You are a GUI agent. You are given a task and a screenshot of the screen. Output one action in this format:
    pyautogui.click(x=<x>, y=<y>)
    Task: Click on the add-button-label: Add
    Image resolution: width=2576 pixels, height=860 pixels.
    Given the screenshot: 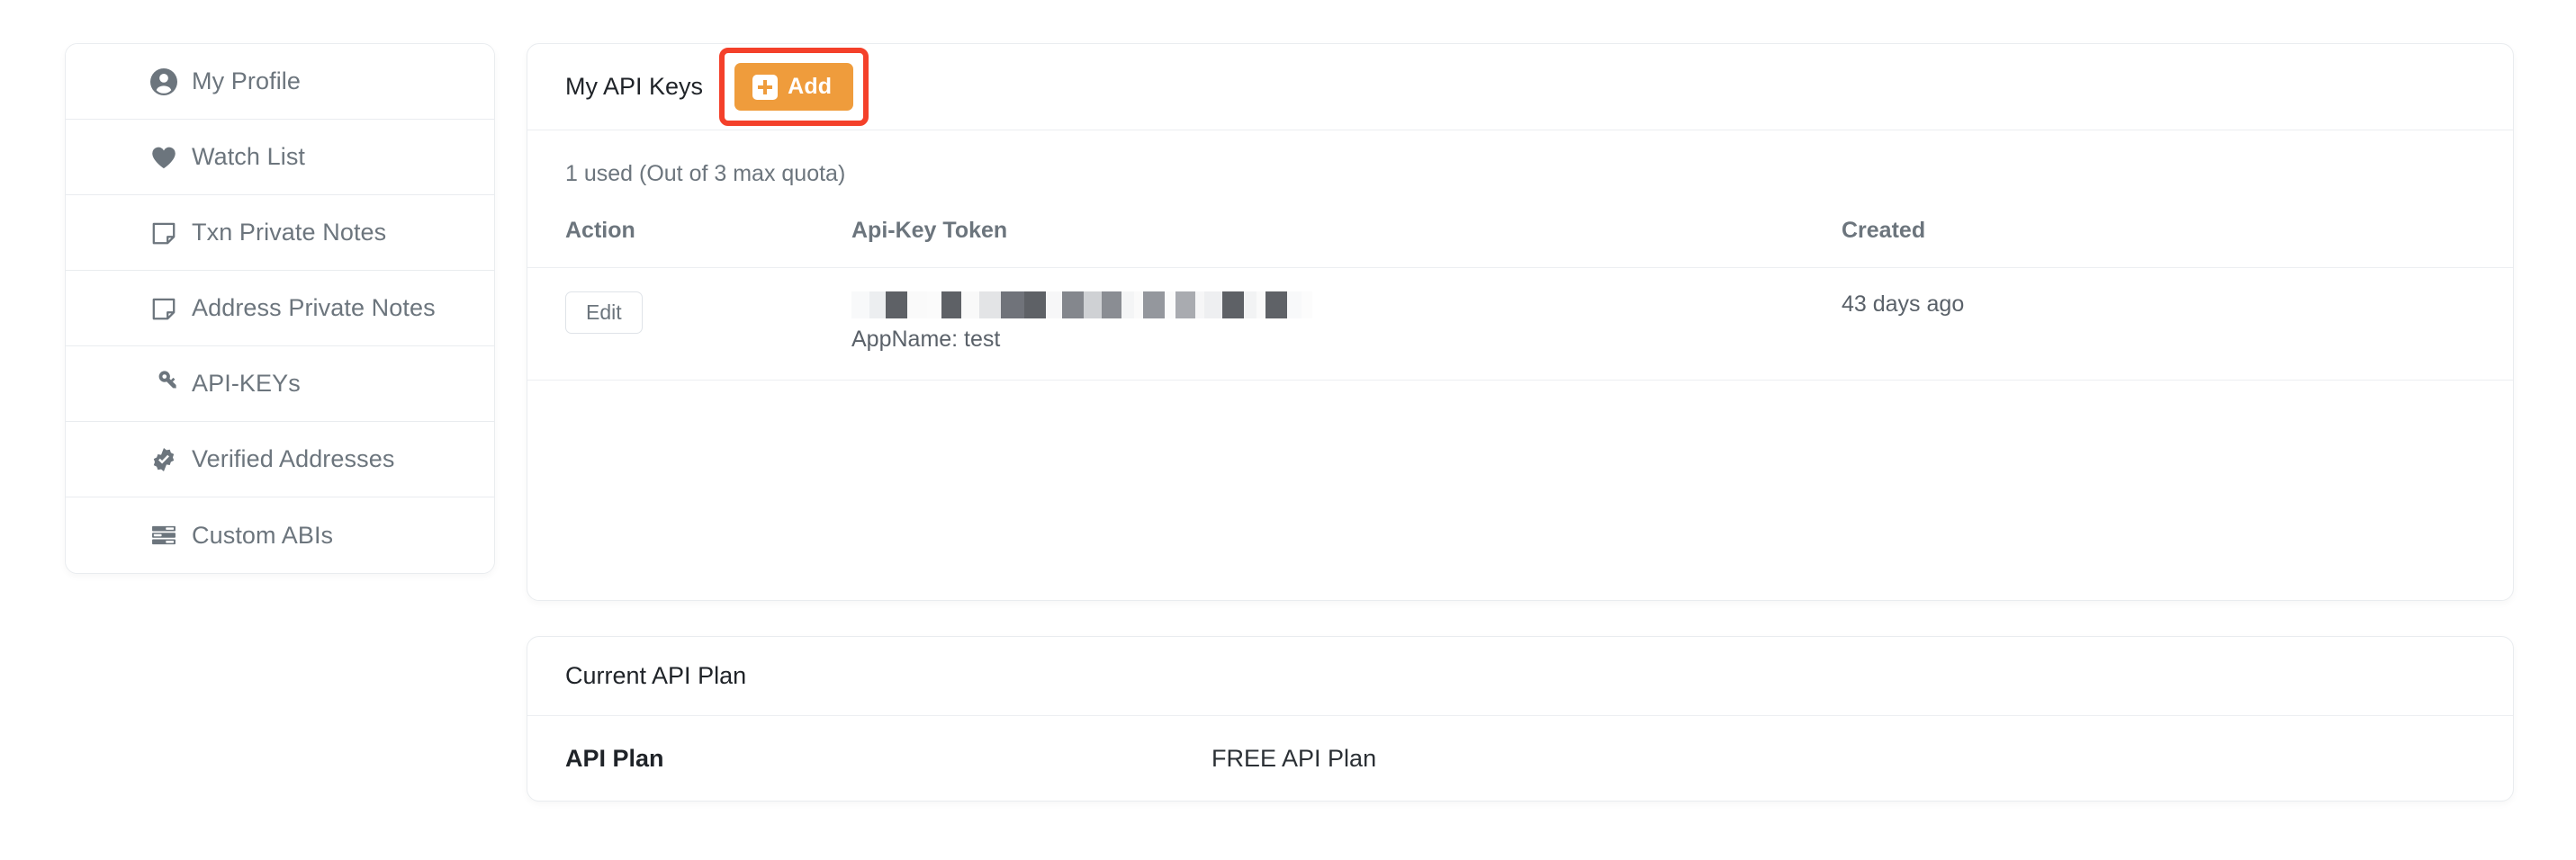 What is the action you would take?
    pyautogui.click(x=810, y=86)
    